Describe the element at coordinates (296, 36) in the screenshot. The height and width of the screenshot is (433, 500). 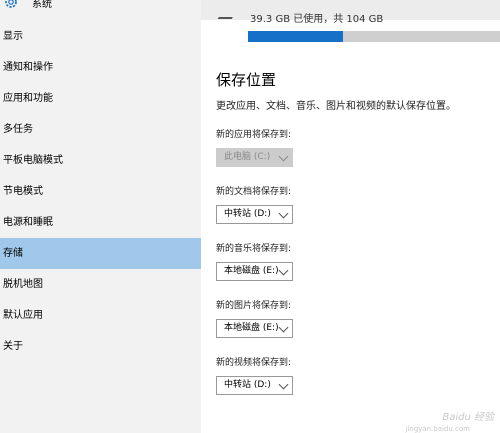
I see `storage-usage-bar-fill` at that location.